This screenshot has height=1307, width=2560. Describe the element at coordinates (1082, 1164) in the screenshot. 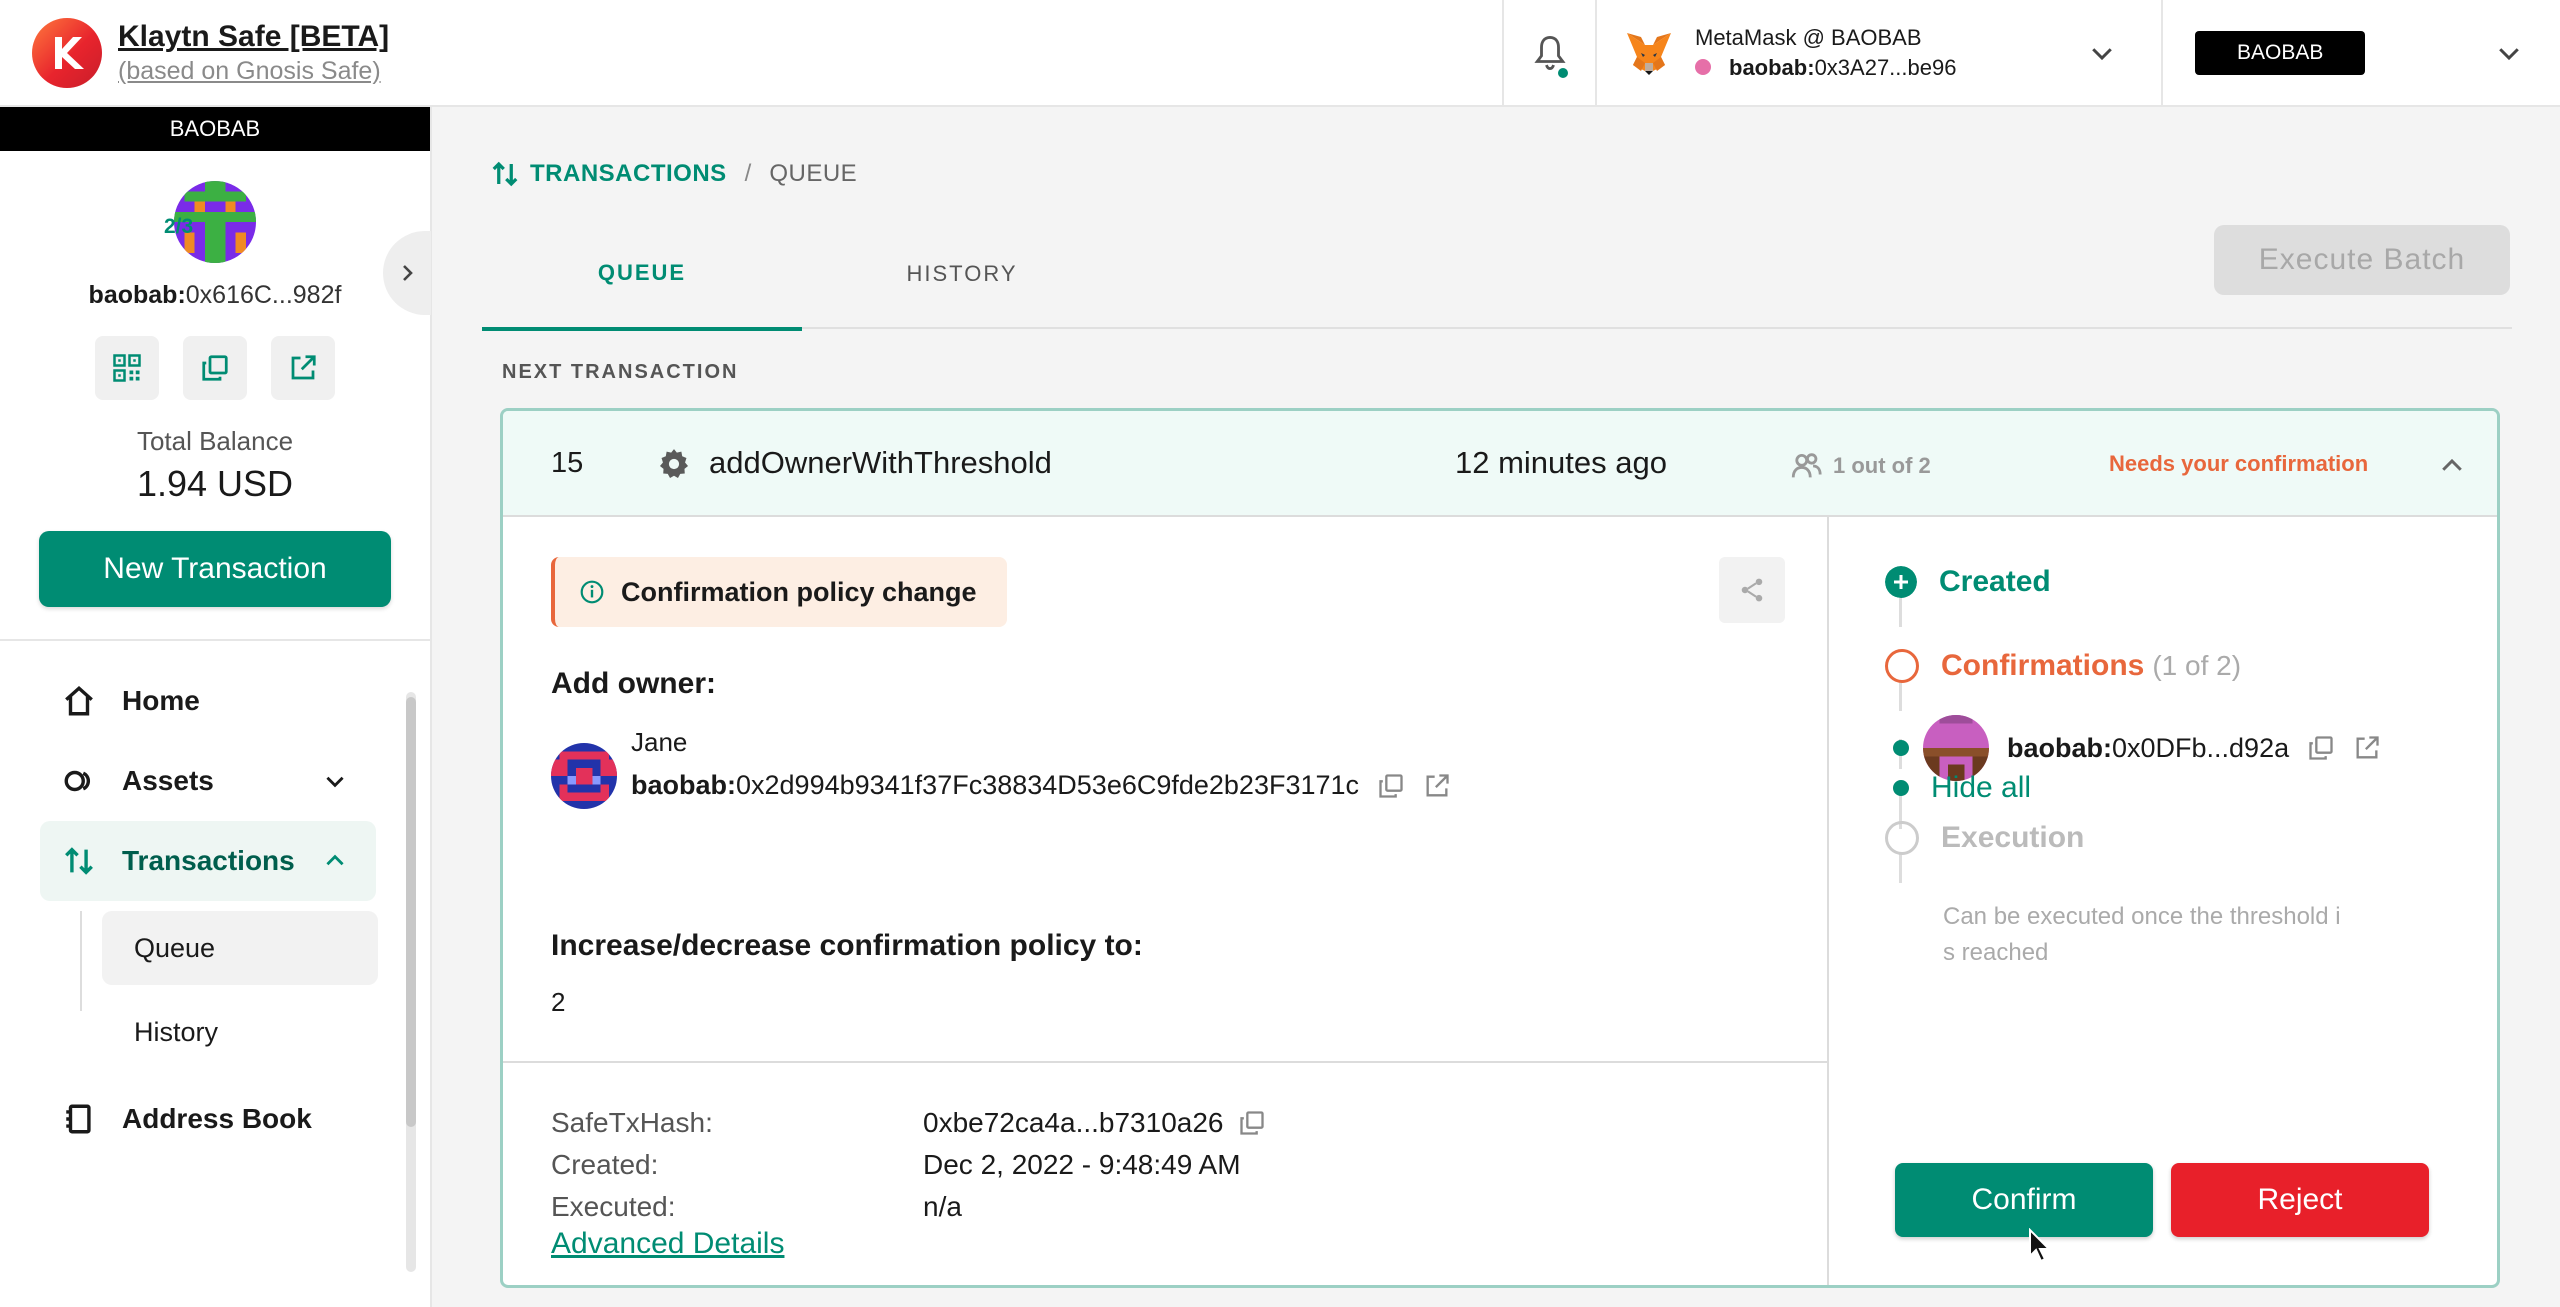

I see `created-value: Dec 2, 2022 - 9:48:49 AM` at that location.